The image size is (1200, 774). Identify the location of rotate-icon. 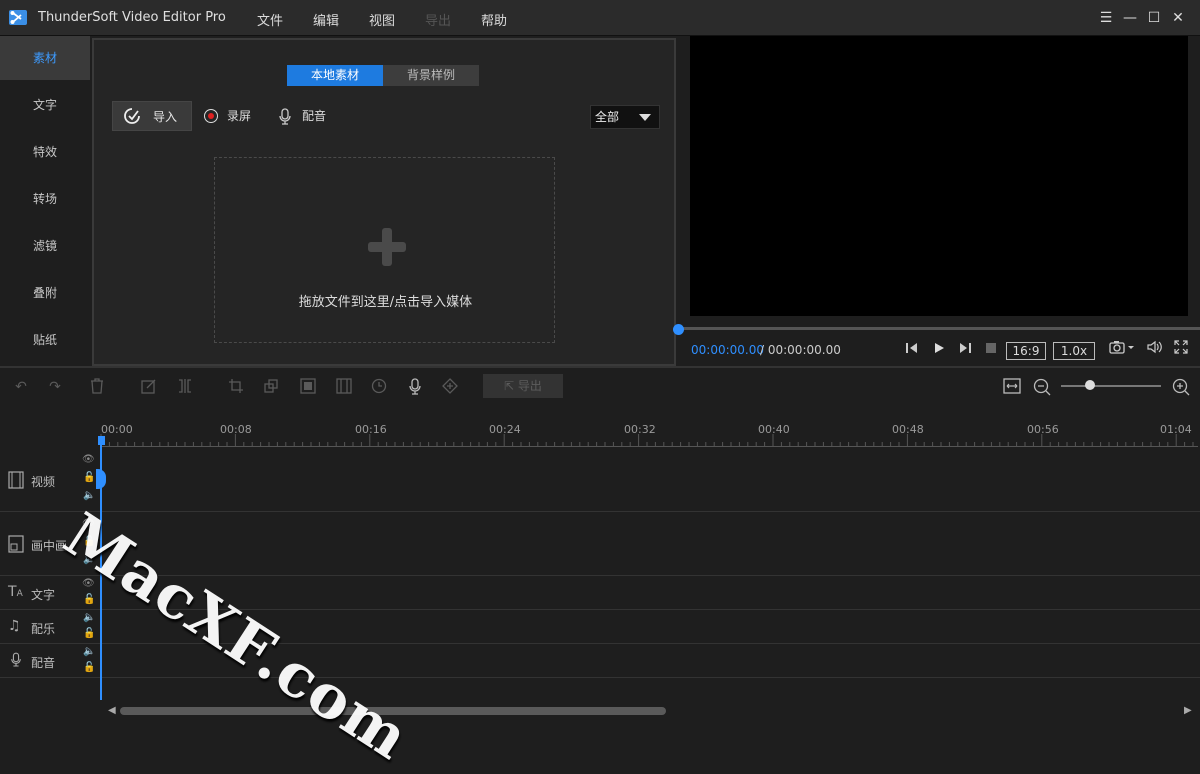
(271, 387).